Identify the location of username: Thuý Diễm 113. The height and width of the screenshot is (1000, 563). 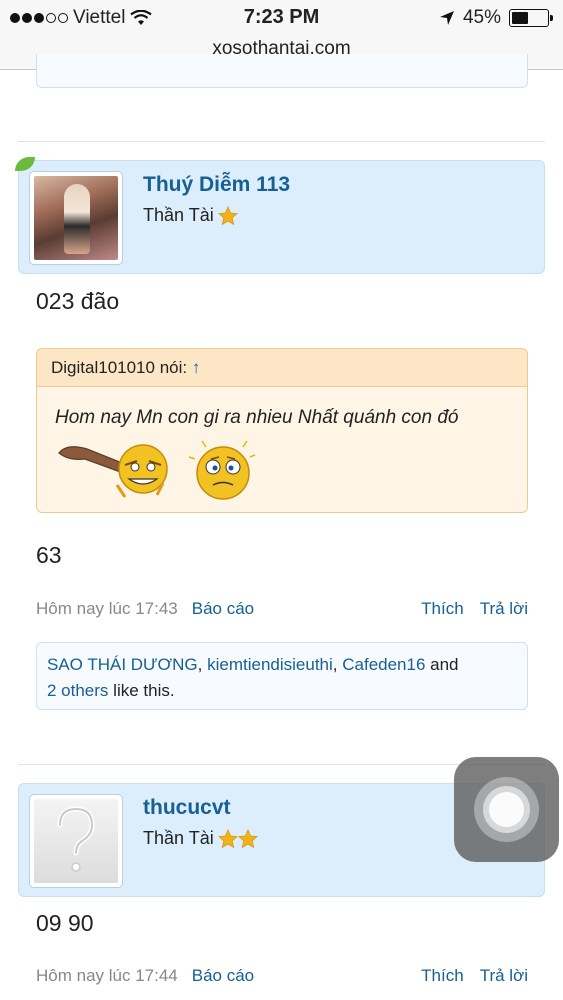
(216, 185).